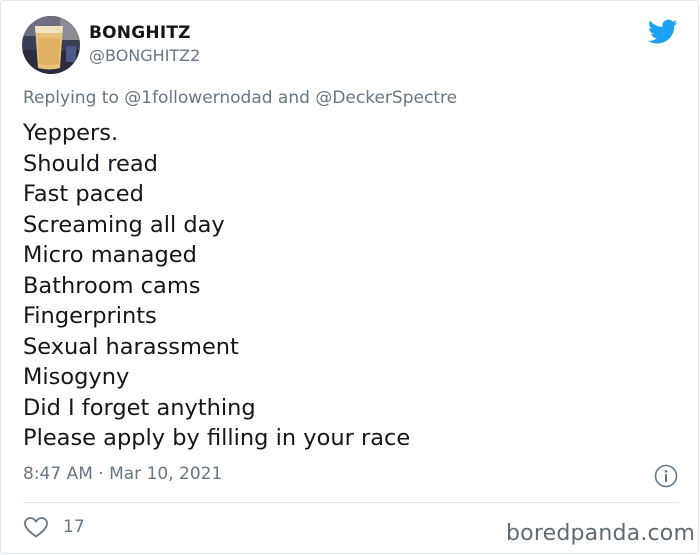  What do you see at coordinates (351, 502) in the screenshot?
I see `divider` at bounding box center [351, 502].